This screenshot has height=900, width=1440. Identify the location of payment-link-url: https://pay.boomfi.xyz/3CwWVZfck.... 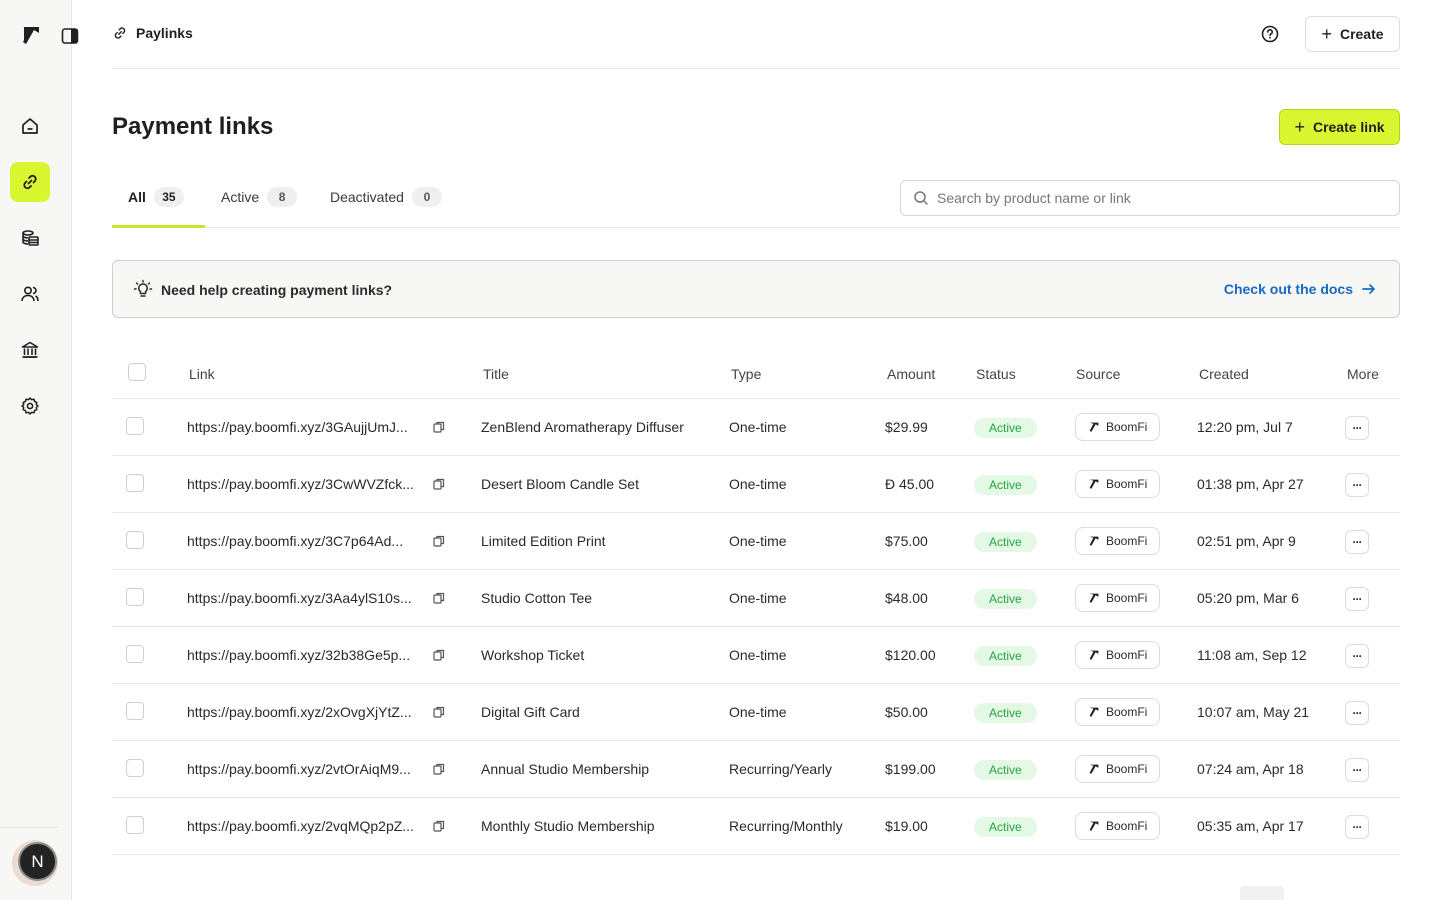
(307, 484).